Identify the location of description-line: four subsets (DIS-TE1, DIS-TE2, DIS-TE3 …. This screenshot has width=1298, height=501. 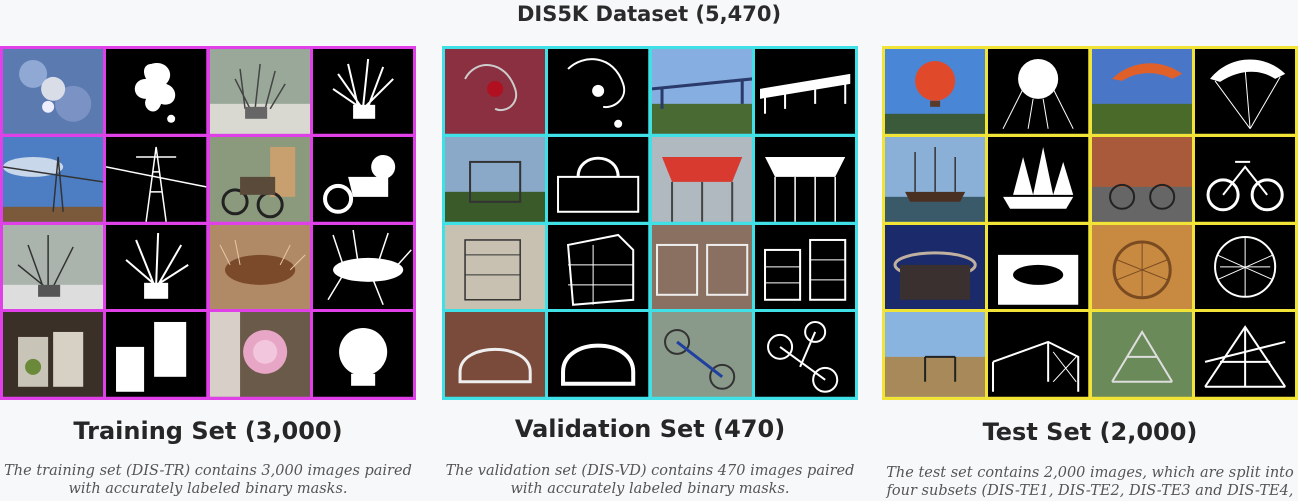
(1090, 491).